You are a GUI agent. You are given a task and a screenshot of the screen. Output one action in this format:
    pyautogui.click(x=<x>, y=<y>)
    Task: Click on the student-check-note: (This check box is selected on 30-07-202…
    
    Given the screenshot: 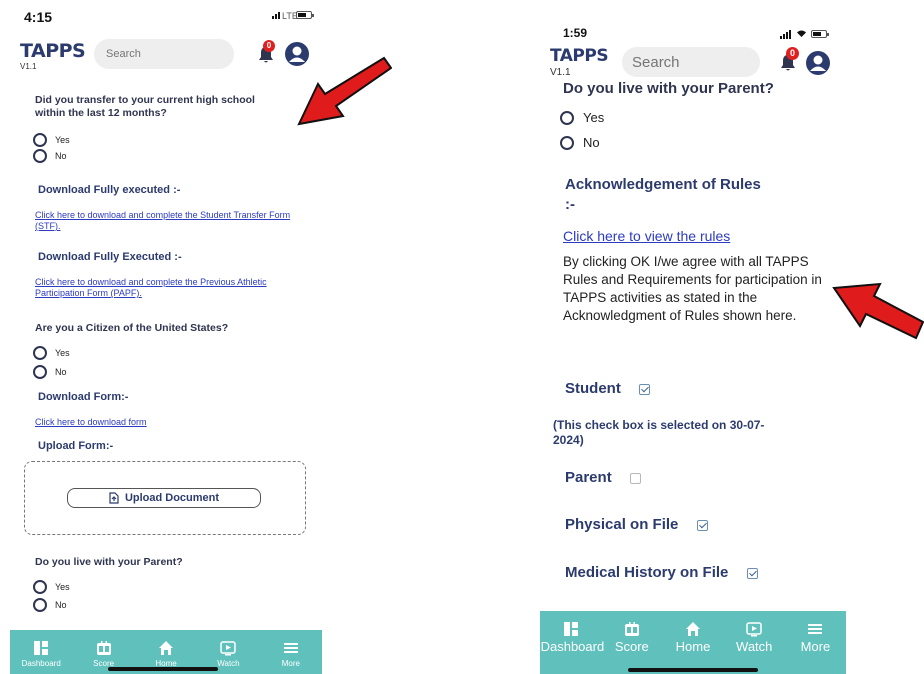 What is the action you would take?
    pyautogui.click(x=659, y=432)
    